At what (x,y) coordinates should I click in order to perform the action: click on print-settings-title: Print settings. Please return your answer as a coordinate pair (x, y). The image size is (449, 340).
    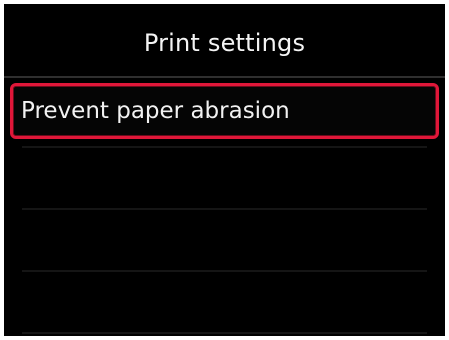
    Looking at the image, I should click on (224, 43).